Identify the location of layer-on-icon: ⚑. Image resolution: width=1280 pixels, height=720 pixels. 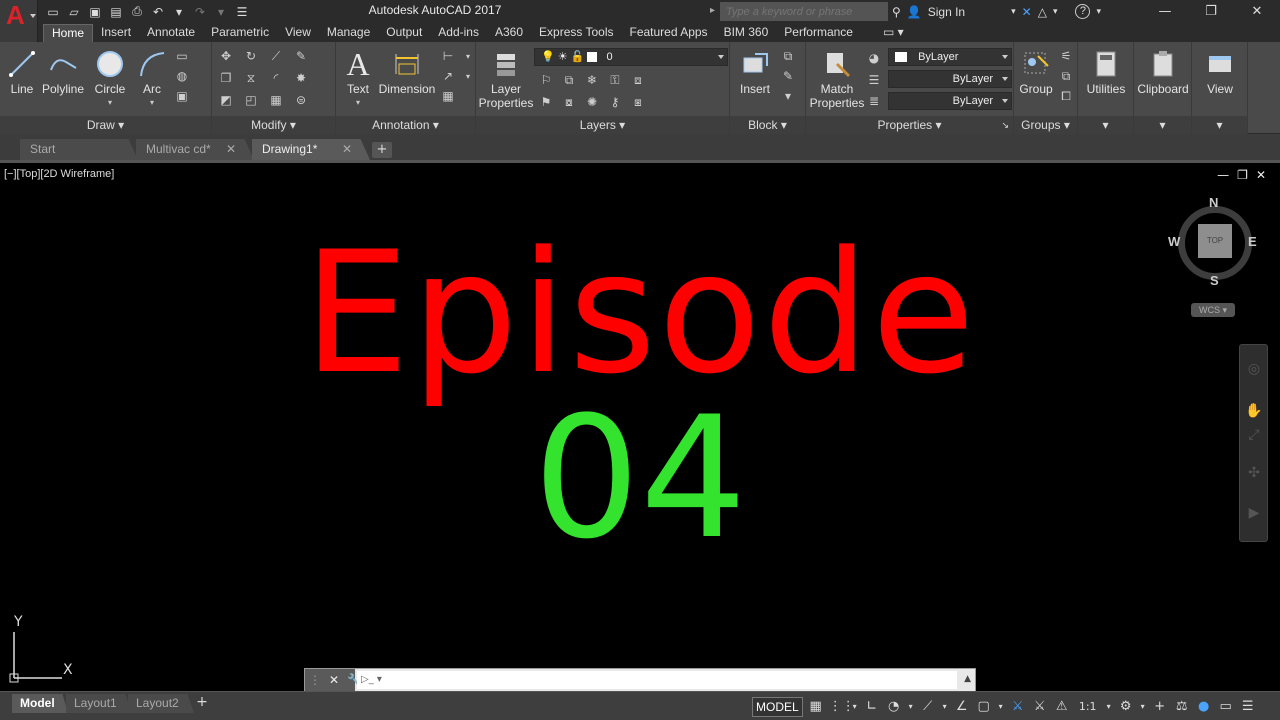
(546, 102).